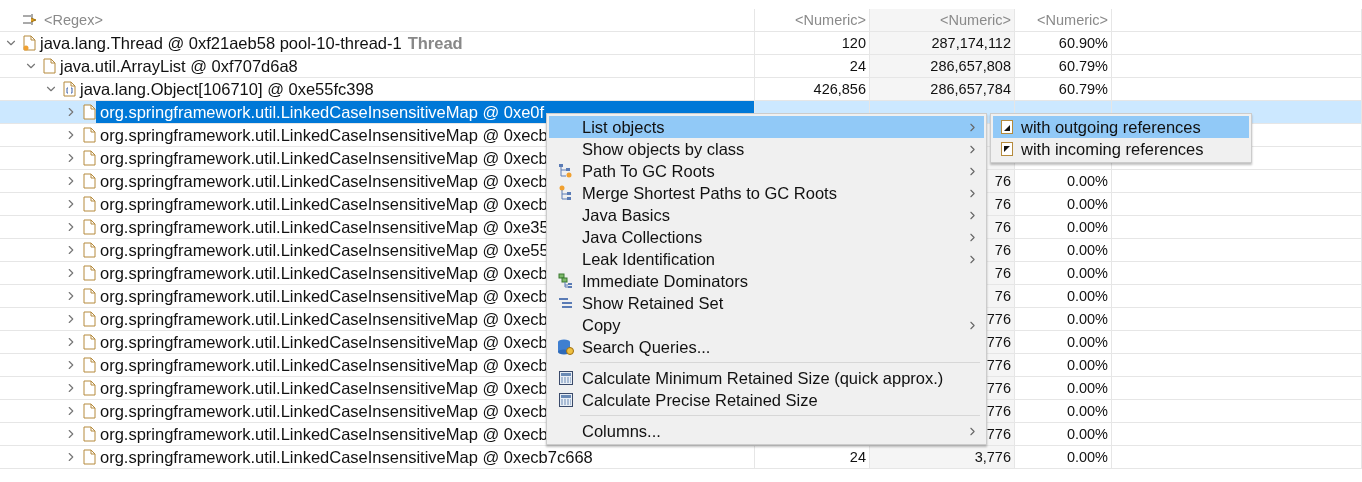  What do you see at coordinates (1007, 127) in the screenshot?
I see `outgoing-reference-icon` at bounding box center [1007, 127].